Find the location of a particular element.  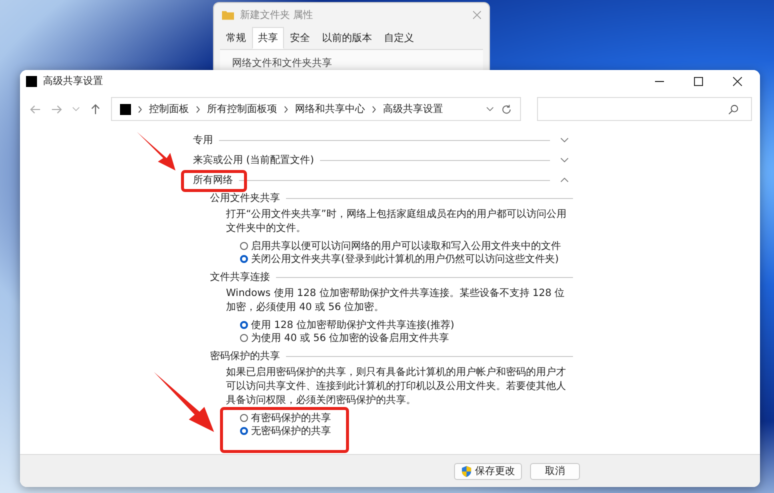

up-arrow-icon is located at coordinates (95, 109).